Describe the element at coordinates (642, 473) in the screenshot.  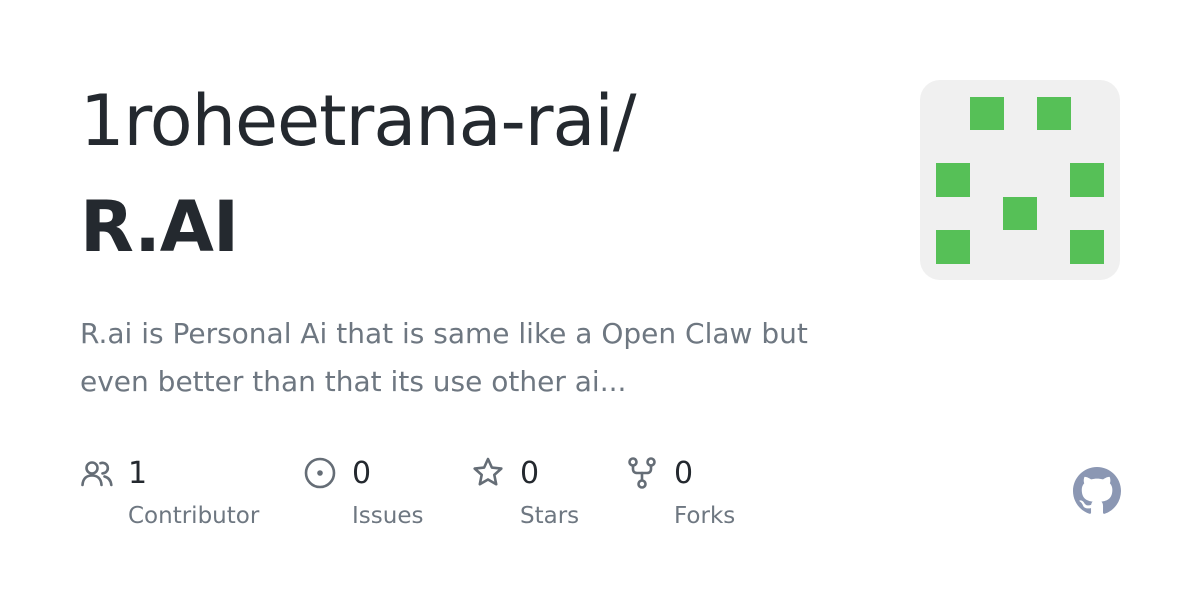
I see `fork-icon` at that location.